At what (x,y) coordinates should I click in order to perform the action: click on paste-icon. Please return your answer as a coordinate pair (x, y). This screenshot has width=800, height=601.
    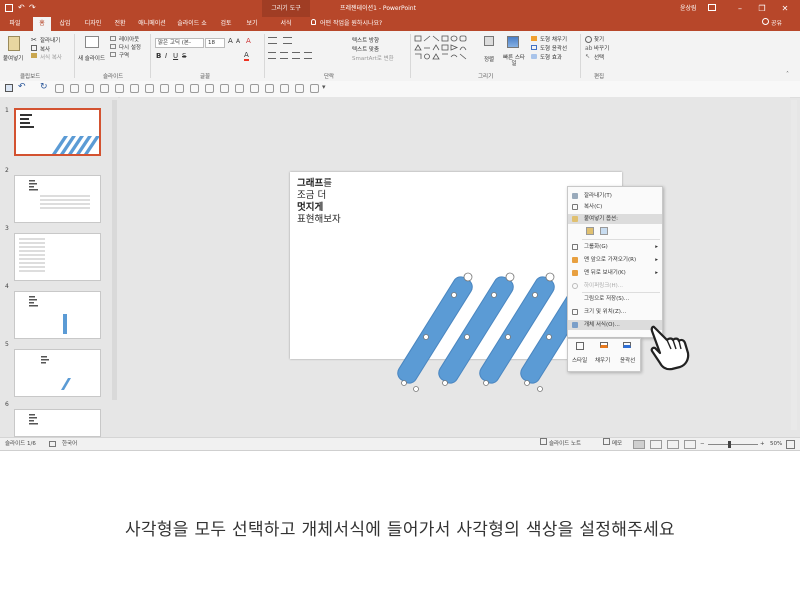
    Looking at the image, I should click on (14, 43).